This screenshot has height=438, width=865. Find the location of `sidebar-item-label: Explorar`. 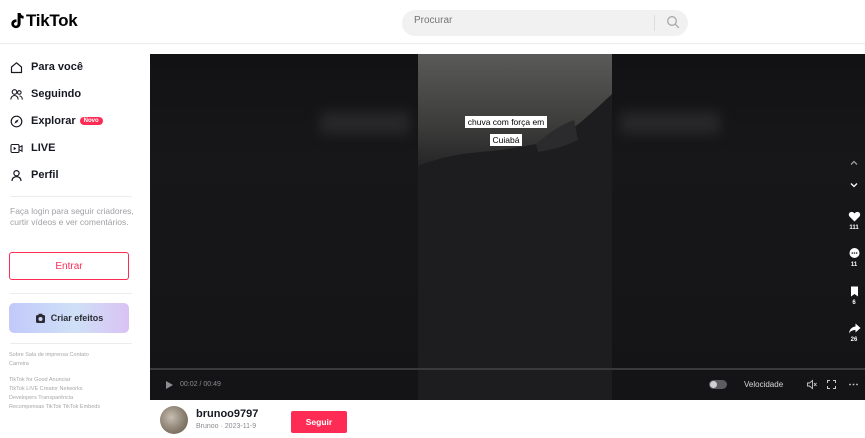

sidebar-item-label: Explorar is located at coordinates (53, 121).